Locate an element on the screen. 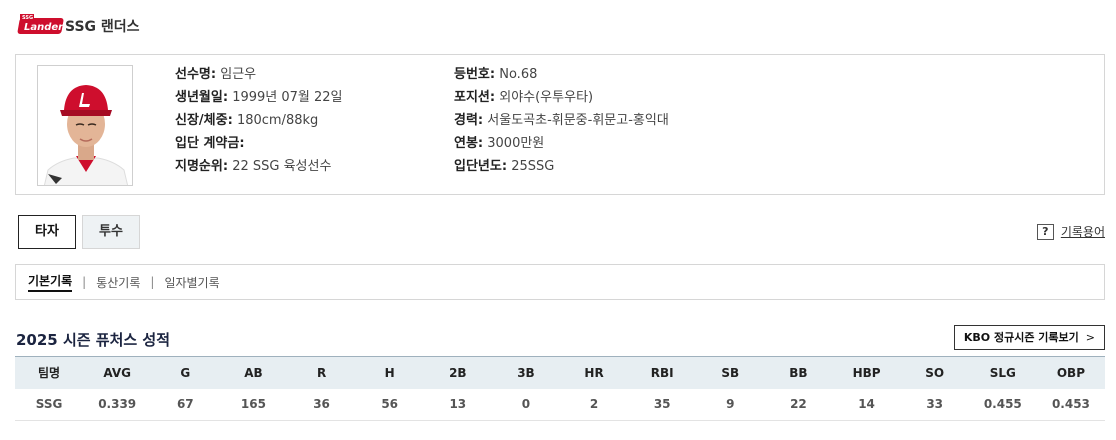  col-header: 2B is located at coordinates (457, 372).